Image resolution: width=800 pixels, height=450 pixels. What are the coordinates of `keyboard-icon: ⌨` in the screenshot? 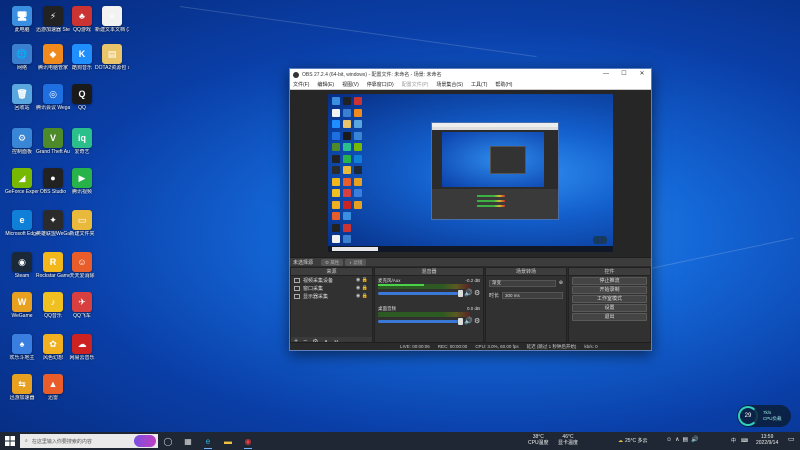 It's located at (744, 441).